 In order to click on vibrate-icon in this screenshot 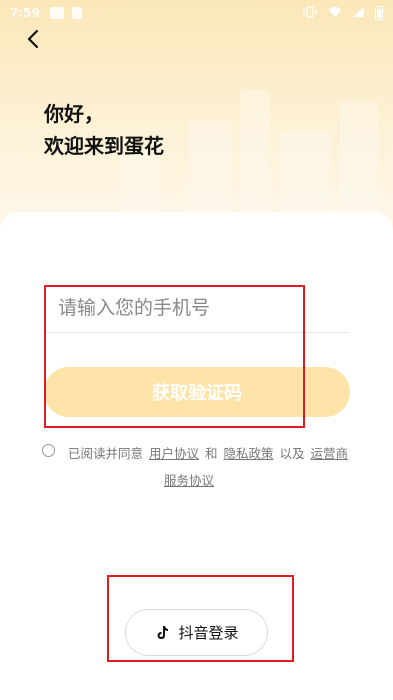, I will do `click(310, 13)`.